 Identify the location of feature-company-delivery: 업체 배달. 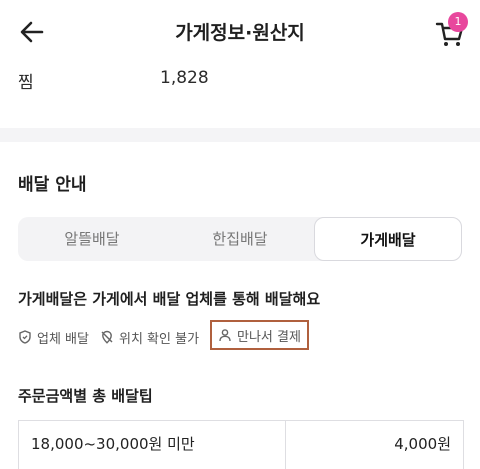
(53, 337).